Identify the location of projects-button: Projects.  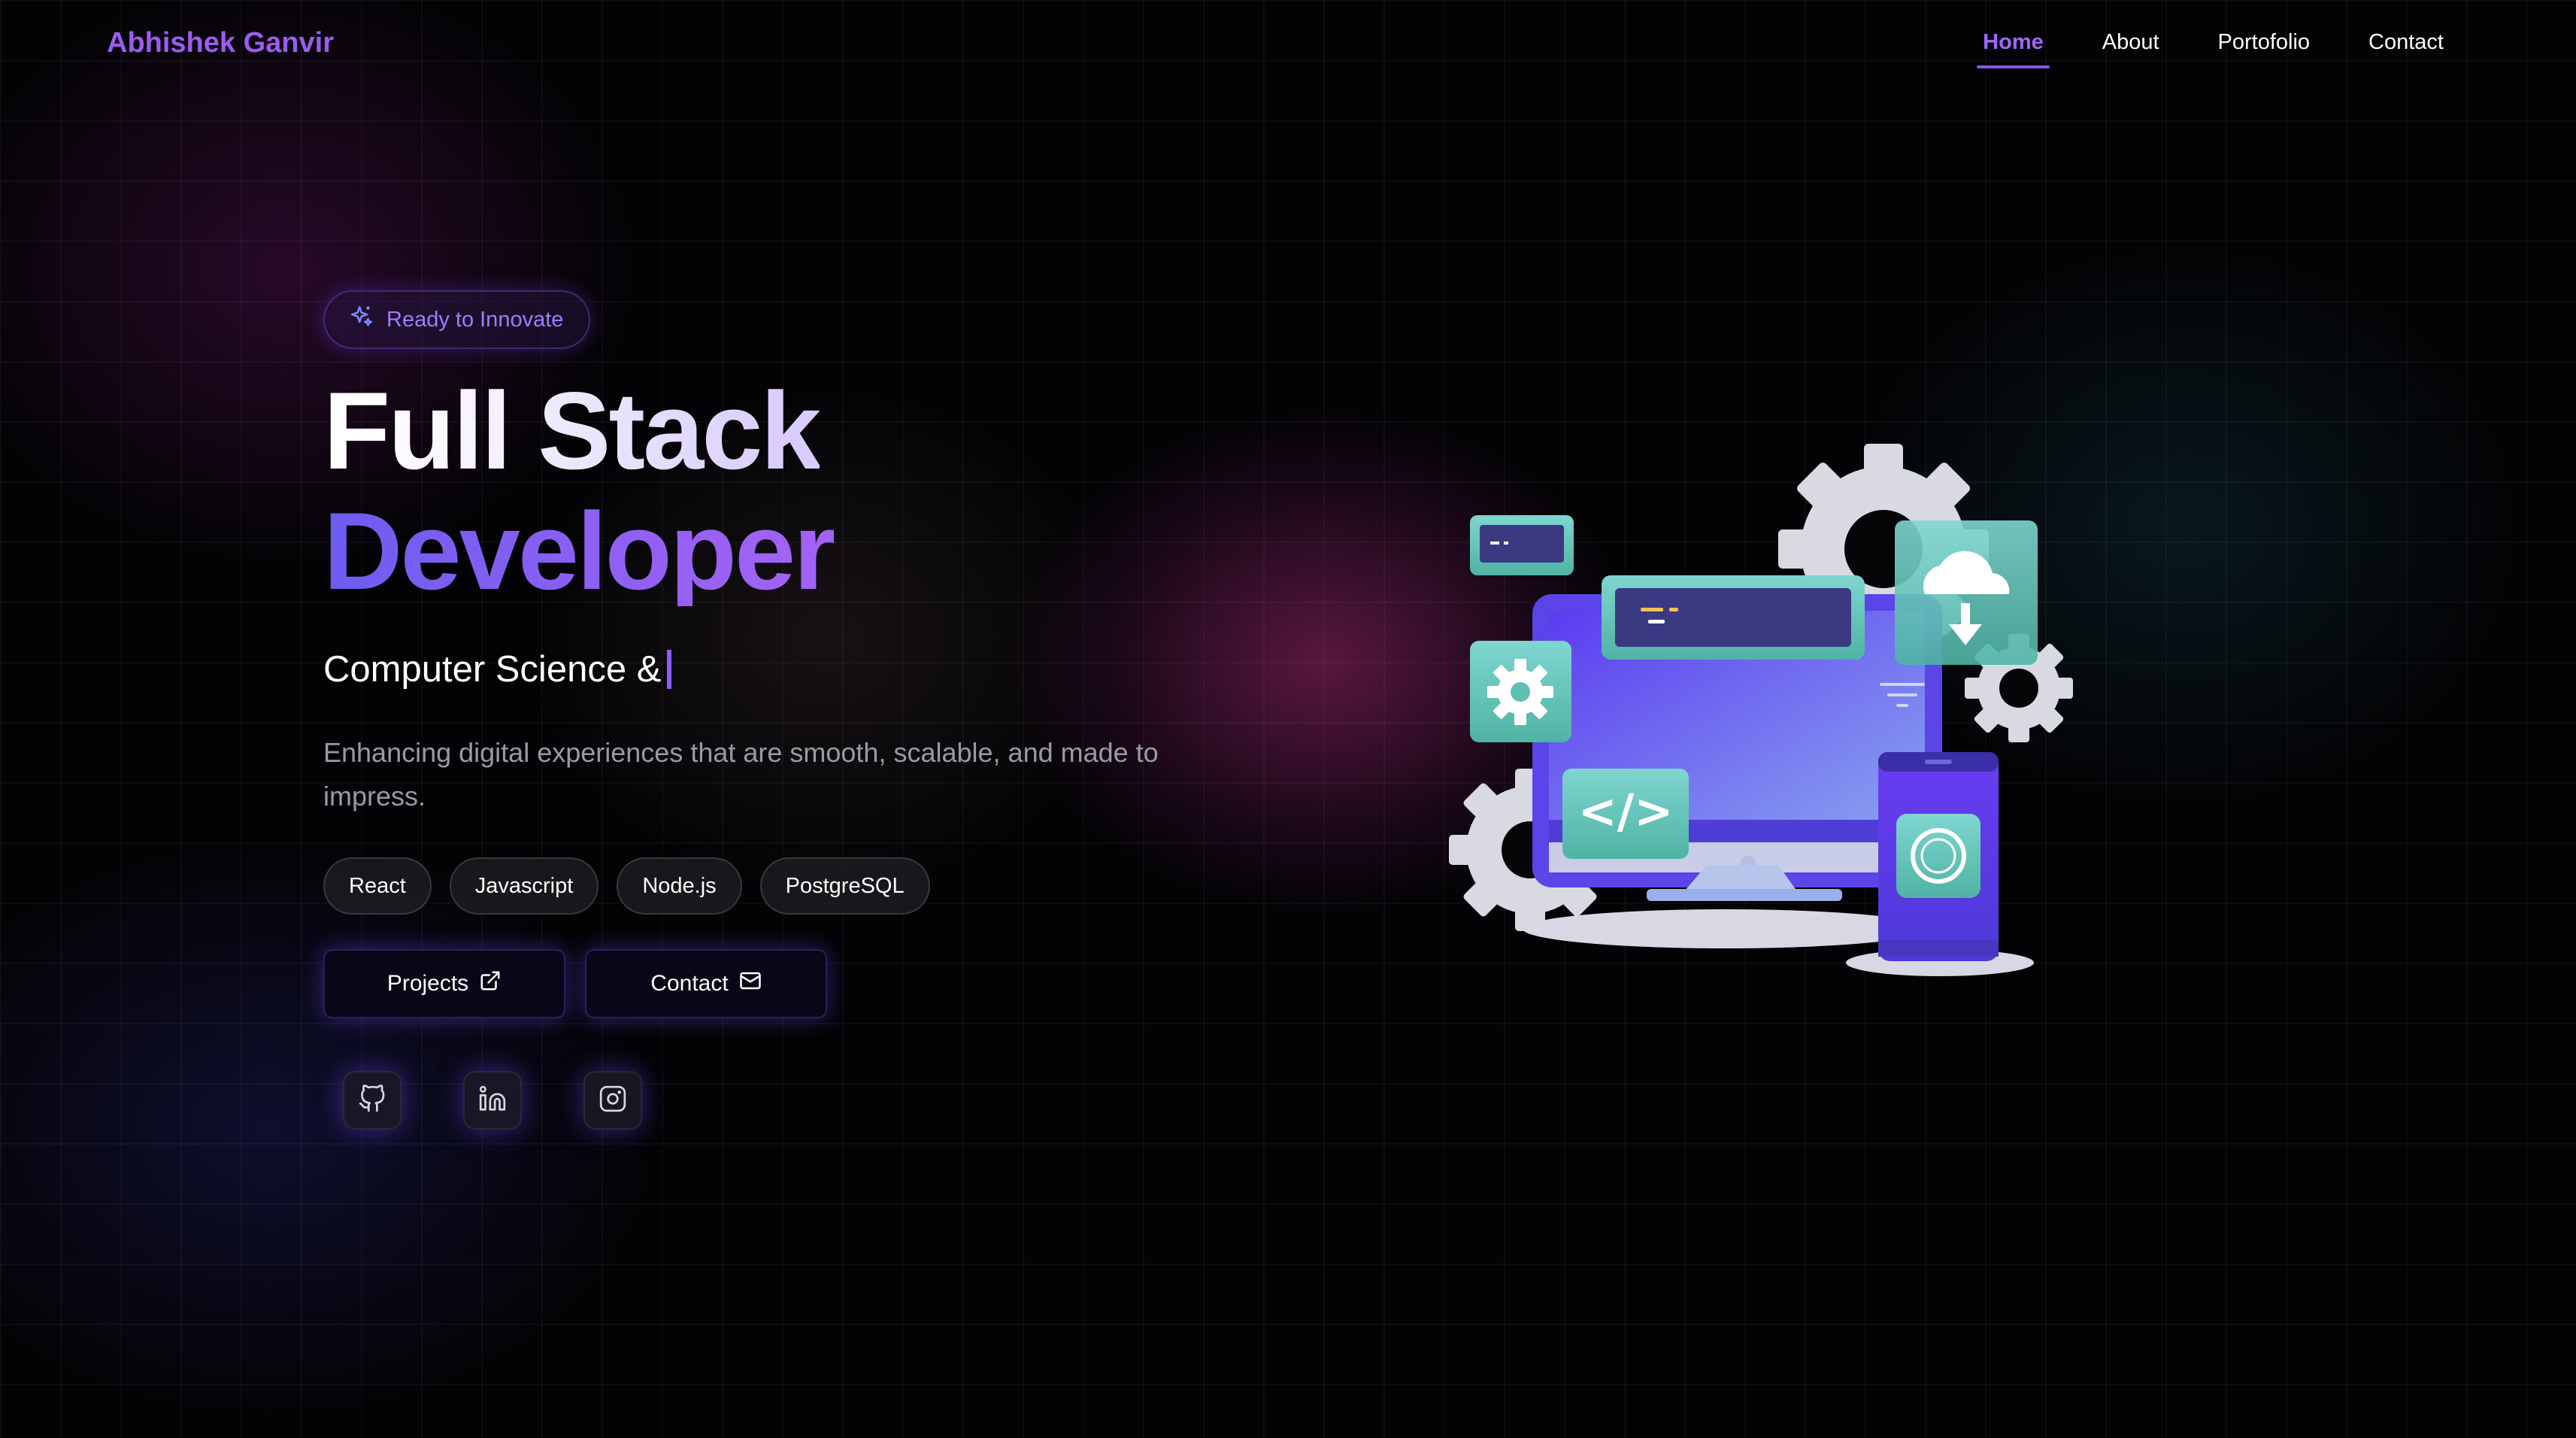
(444, 983).